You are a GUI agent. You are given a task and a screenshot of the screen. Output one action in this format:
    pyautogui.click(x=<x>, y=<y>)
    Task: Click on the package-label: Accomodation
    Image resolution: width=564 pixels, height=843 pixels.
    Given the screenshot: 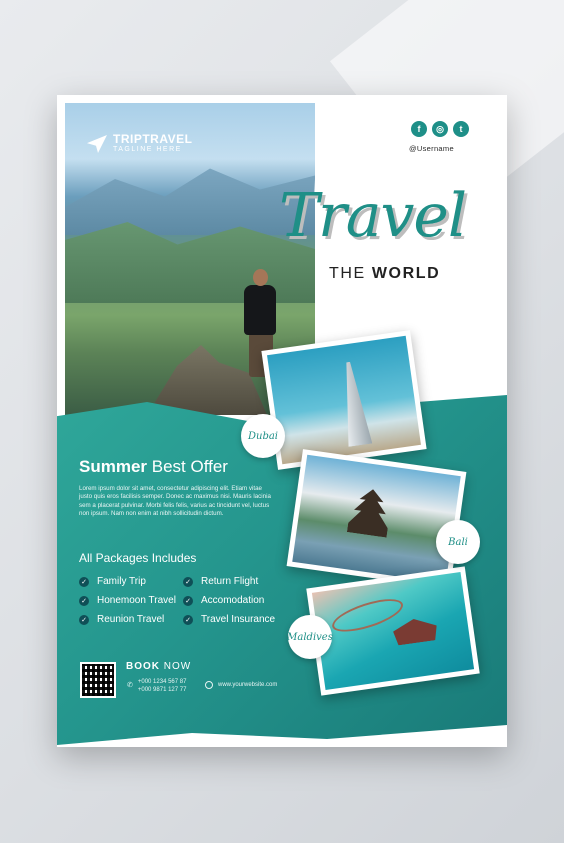 What is the action you would take?
    pyautogui.click(x=233, y=600)
    